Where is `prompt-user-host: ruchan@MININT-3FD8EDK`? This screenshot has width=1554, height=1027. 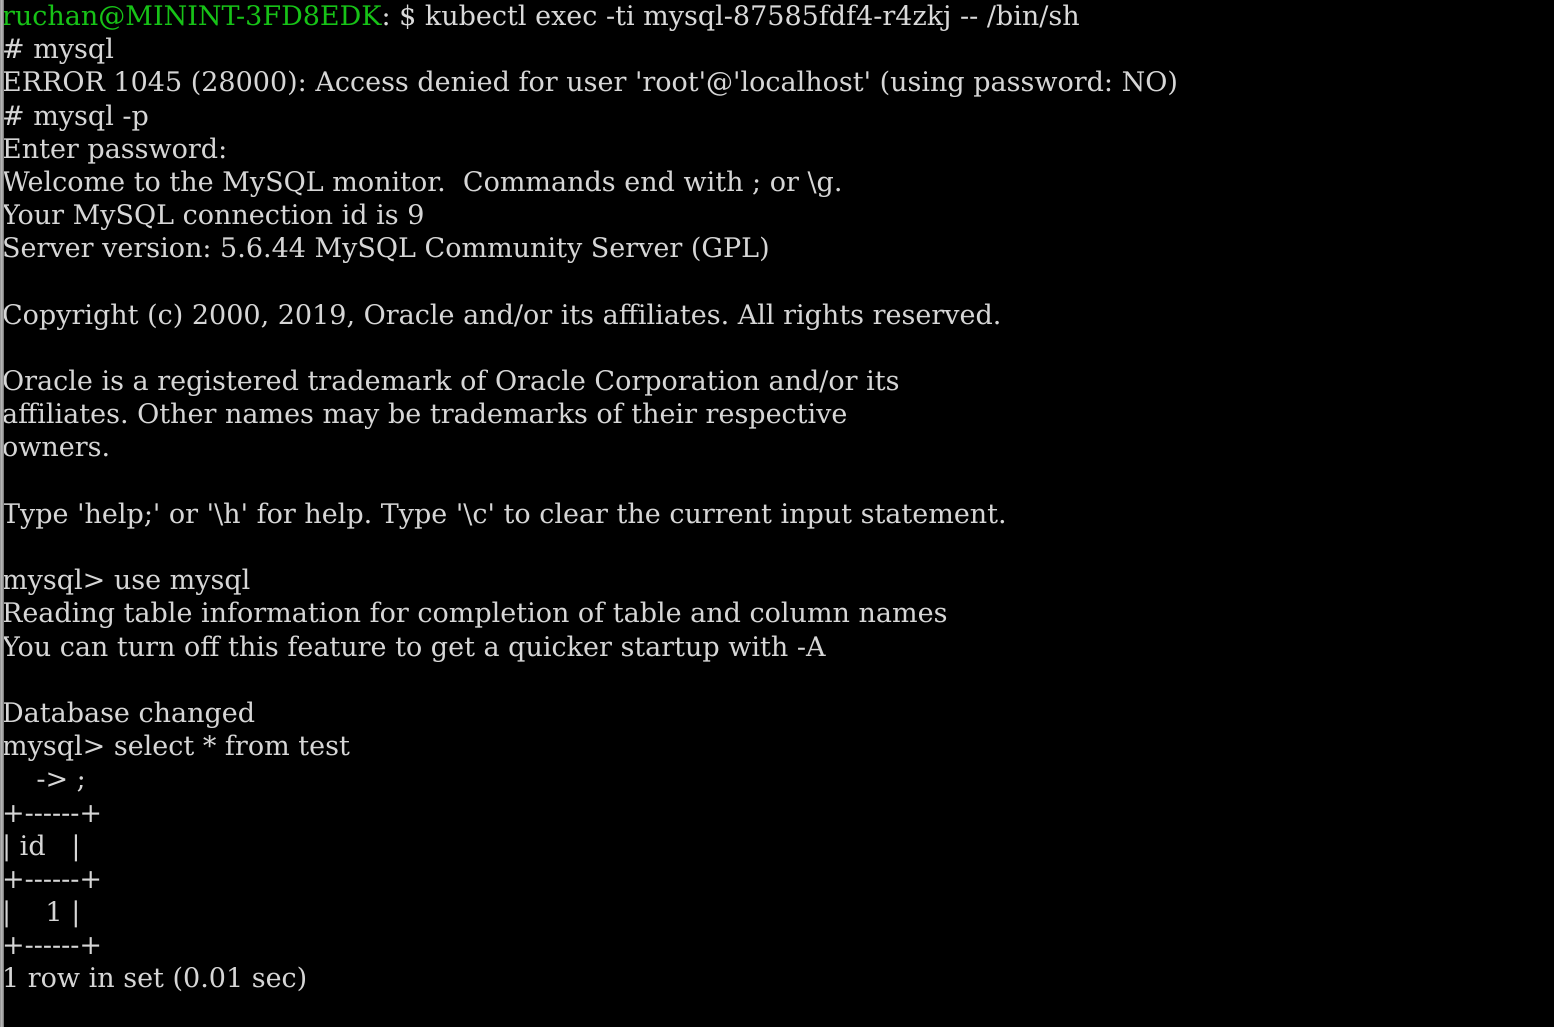 prompt-user-host: ruchan@MININT-3FD8EDK is located at coordinates (192, 16).